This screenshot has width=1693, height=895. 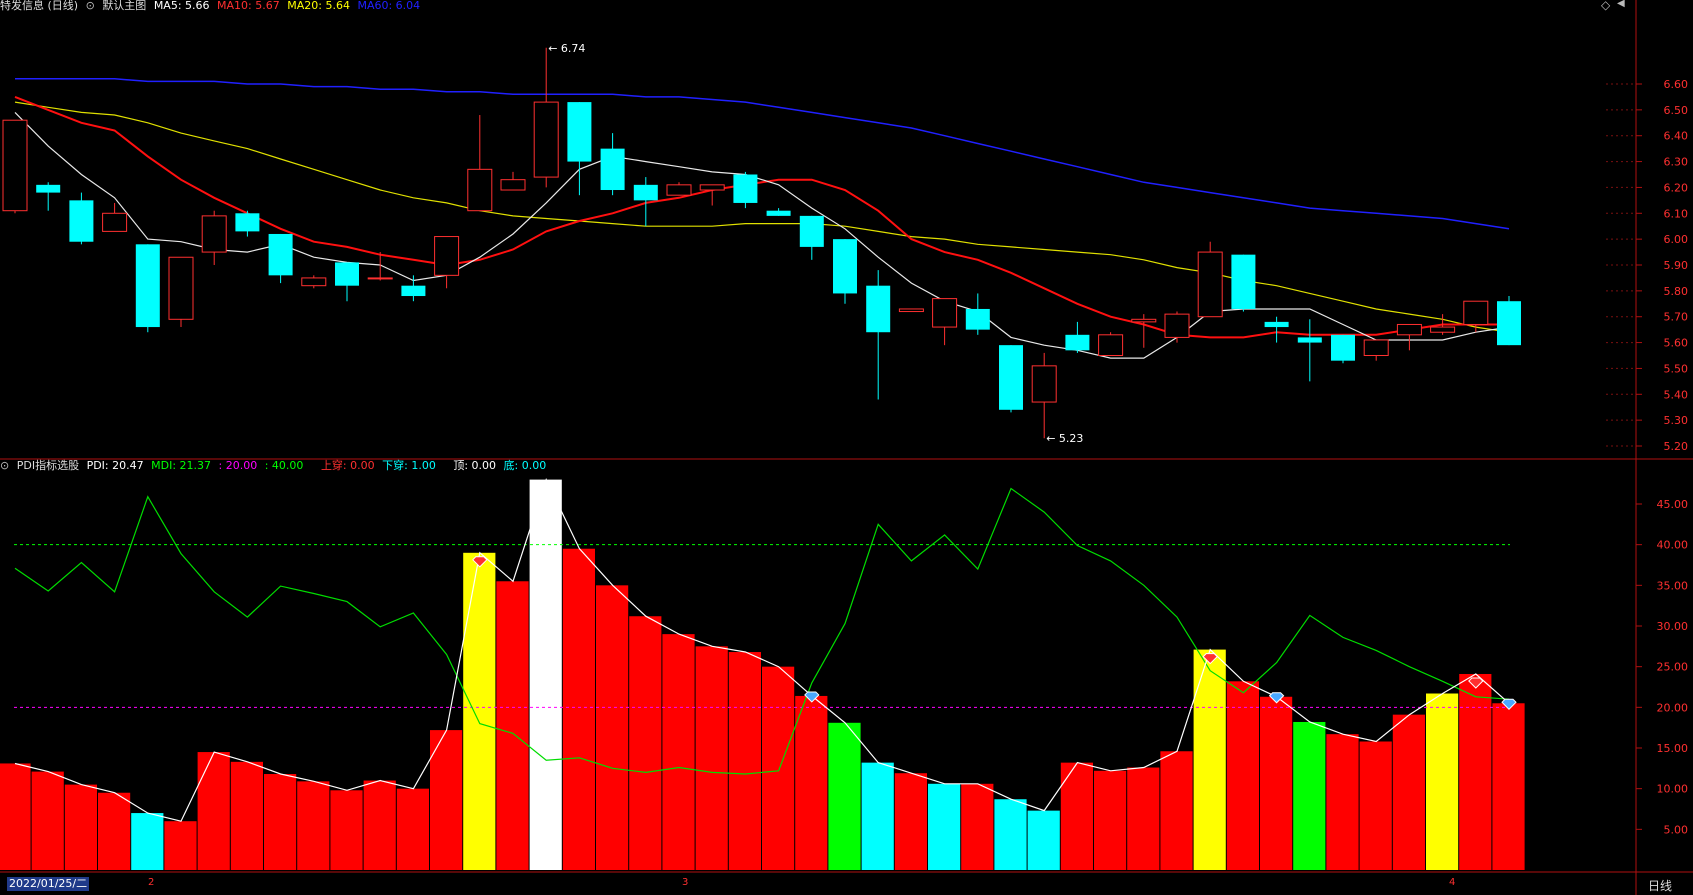 What do you see at coordinates (248, 6) in the screenshot?
I see `ma10-value: MA10: 5.67` at bounding box center [248, 6].